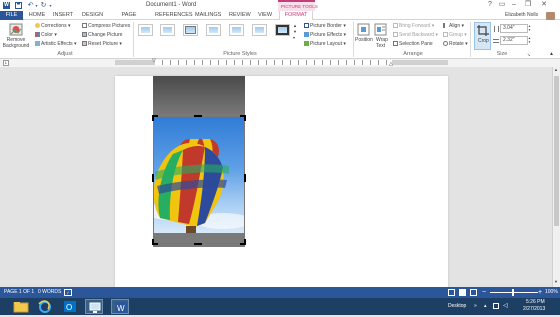 The height and width of the screenshot is (317, 560). I want to click on scroll-up-icon: ▲, so click(556, 70).